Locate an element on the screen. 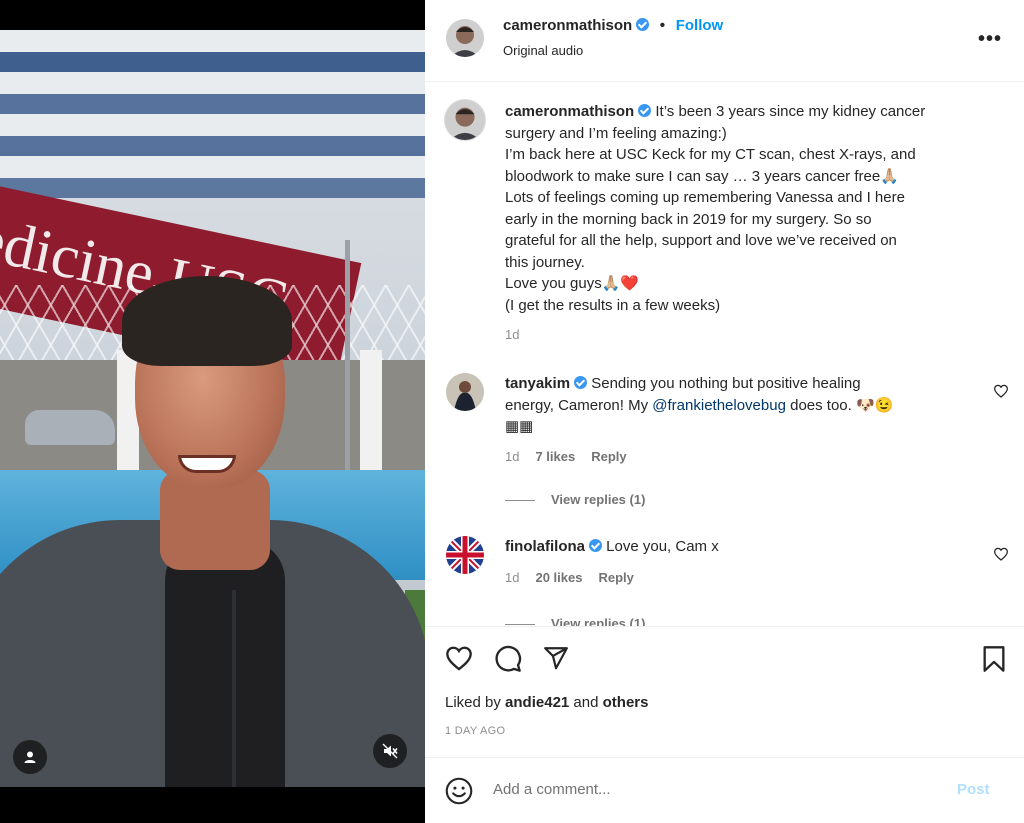  comment-username: finolafilona is located at coordinates (545, 546).